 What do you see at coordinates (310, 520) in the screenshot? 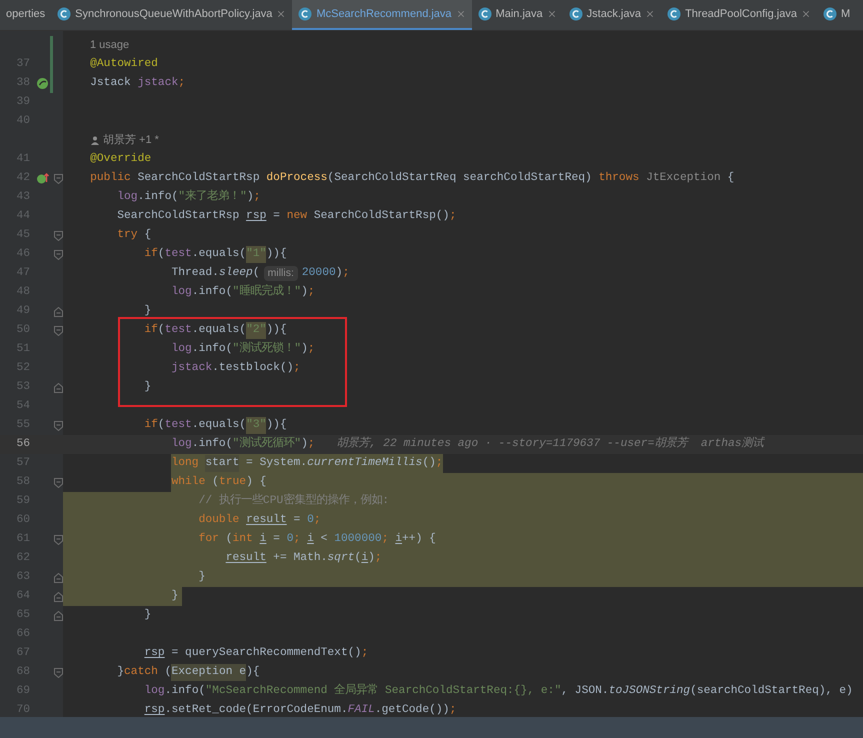
I see `code-token: 0` at bounding box center [310, 520].